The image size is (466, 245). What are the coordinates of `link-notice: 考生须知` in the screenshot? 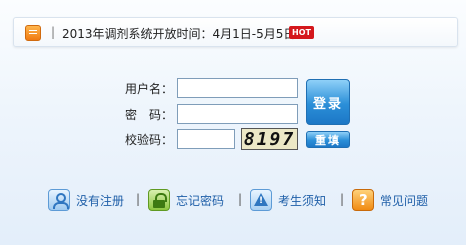 It's located at (288, 200).